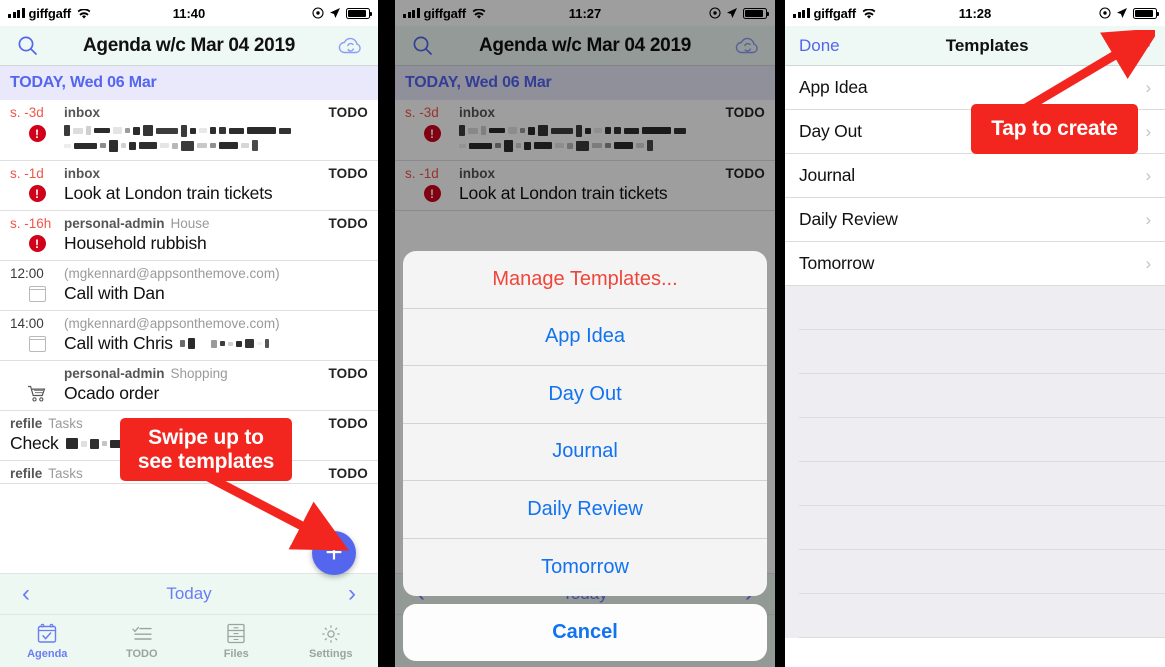 The height and width of the screenshot is (667, 1165). I want to click on action-sheet-item-day-out: Day Out, so click(585, 395).